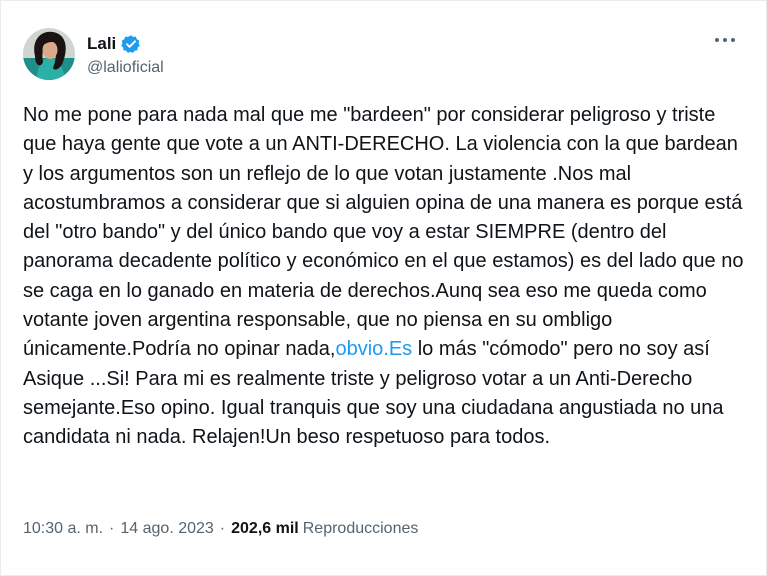  I want to click on author-name: Lali, so click(101, 44).